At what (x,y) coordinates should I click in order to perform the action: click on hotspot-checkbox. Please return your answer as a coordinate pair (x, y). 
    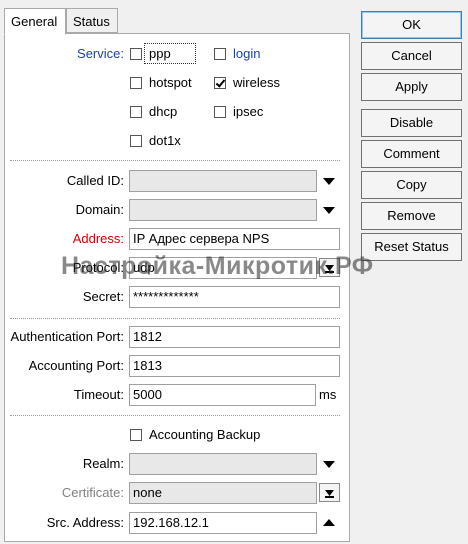
    Looking at the image, I should click on (136, 83).